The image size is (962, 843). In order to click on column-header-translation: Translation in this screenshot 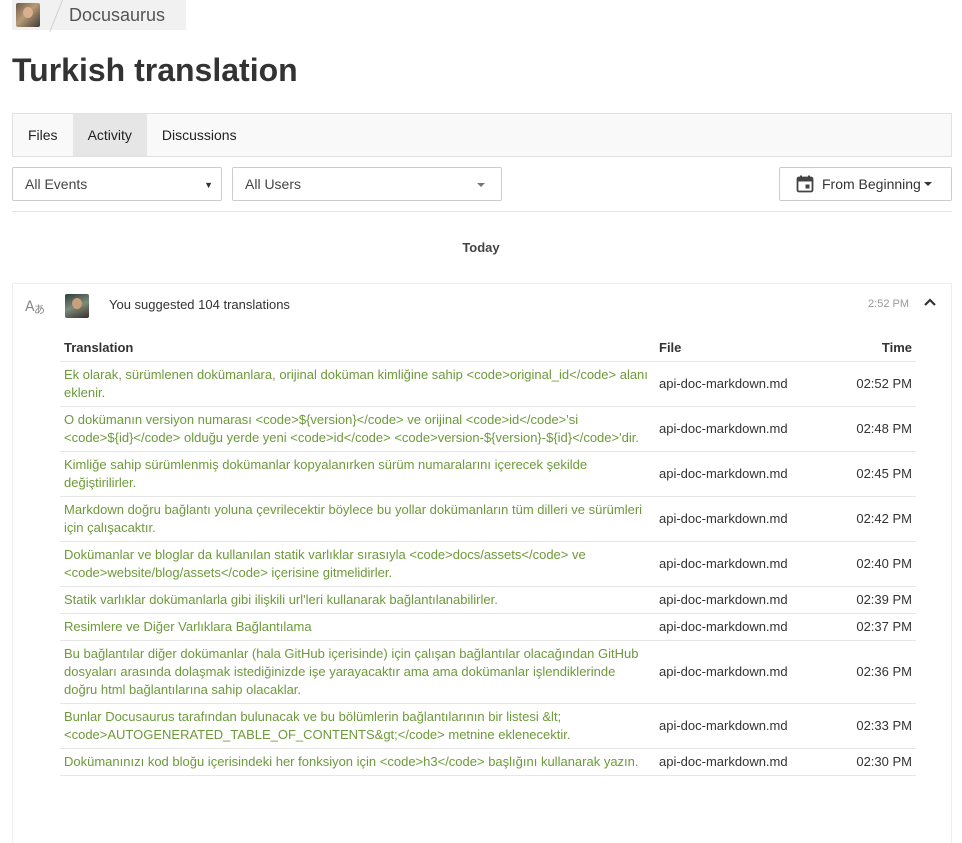, I will do `click(357, 348)`.